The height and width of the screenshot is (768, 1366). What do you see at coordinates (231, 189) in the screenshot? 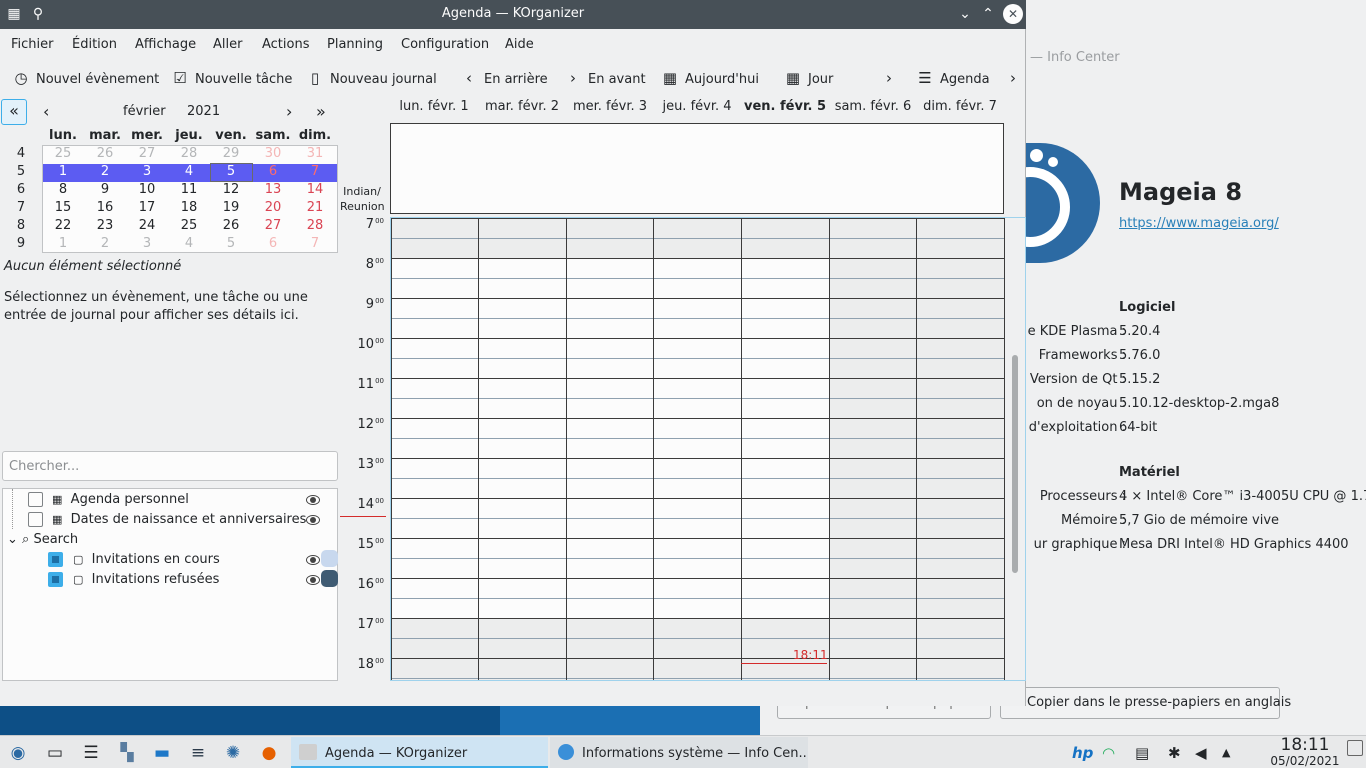
I see `calendar-day: 12` at bounding box center [231, 189].